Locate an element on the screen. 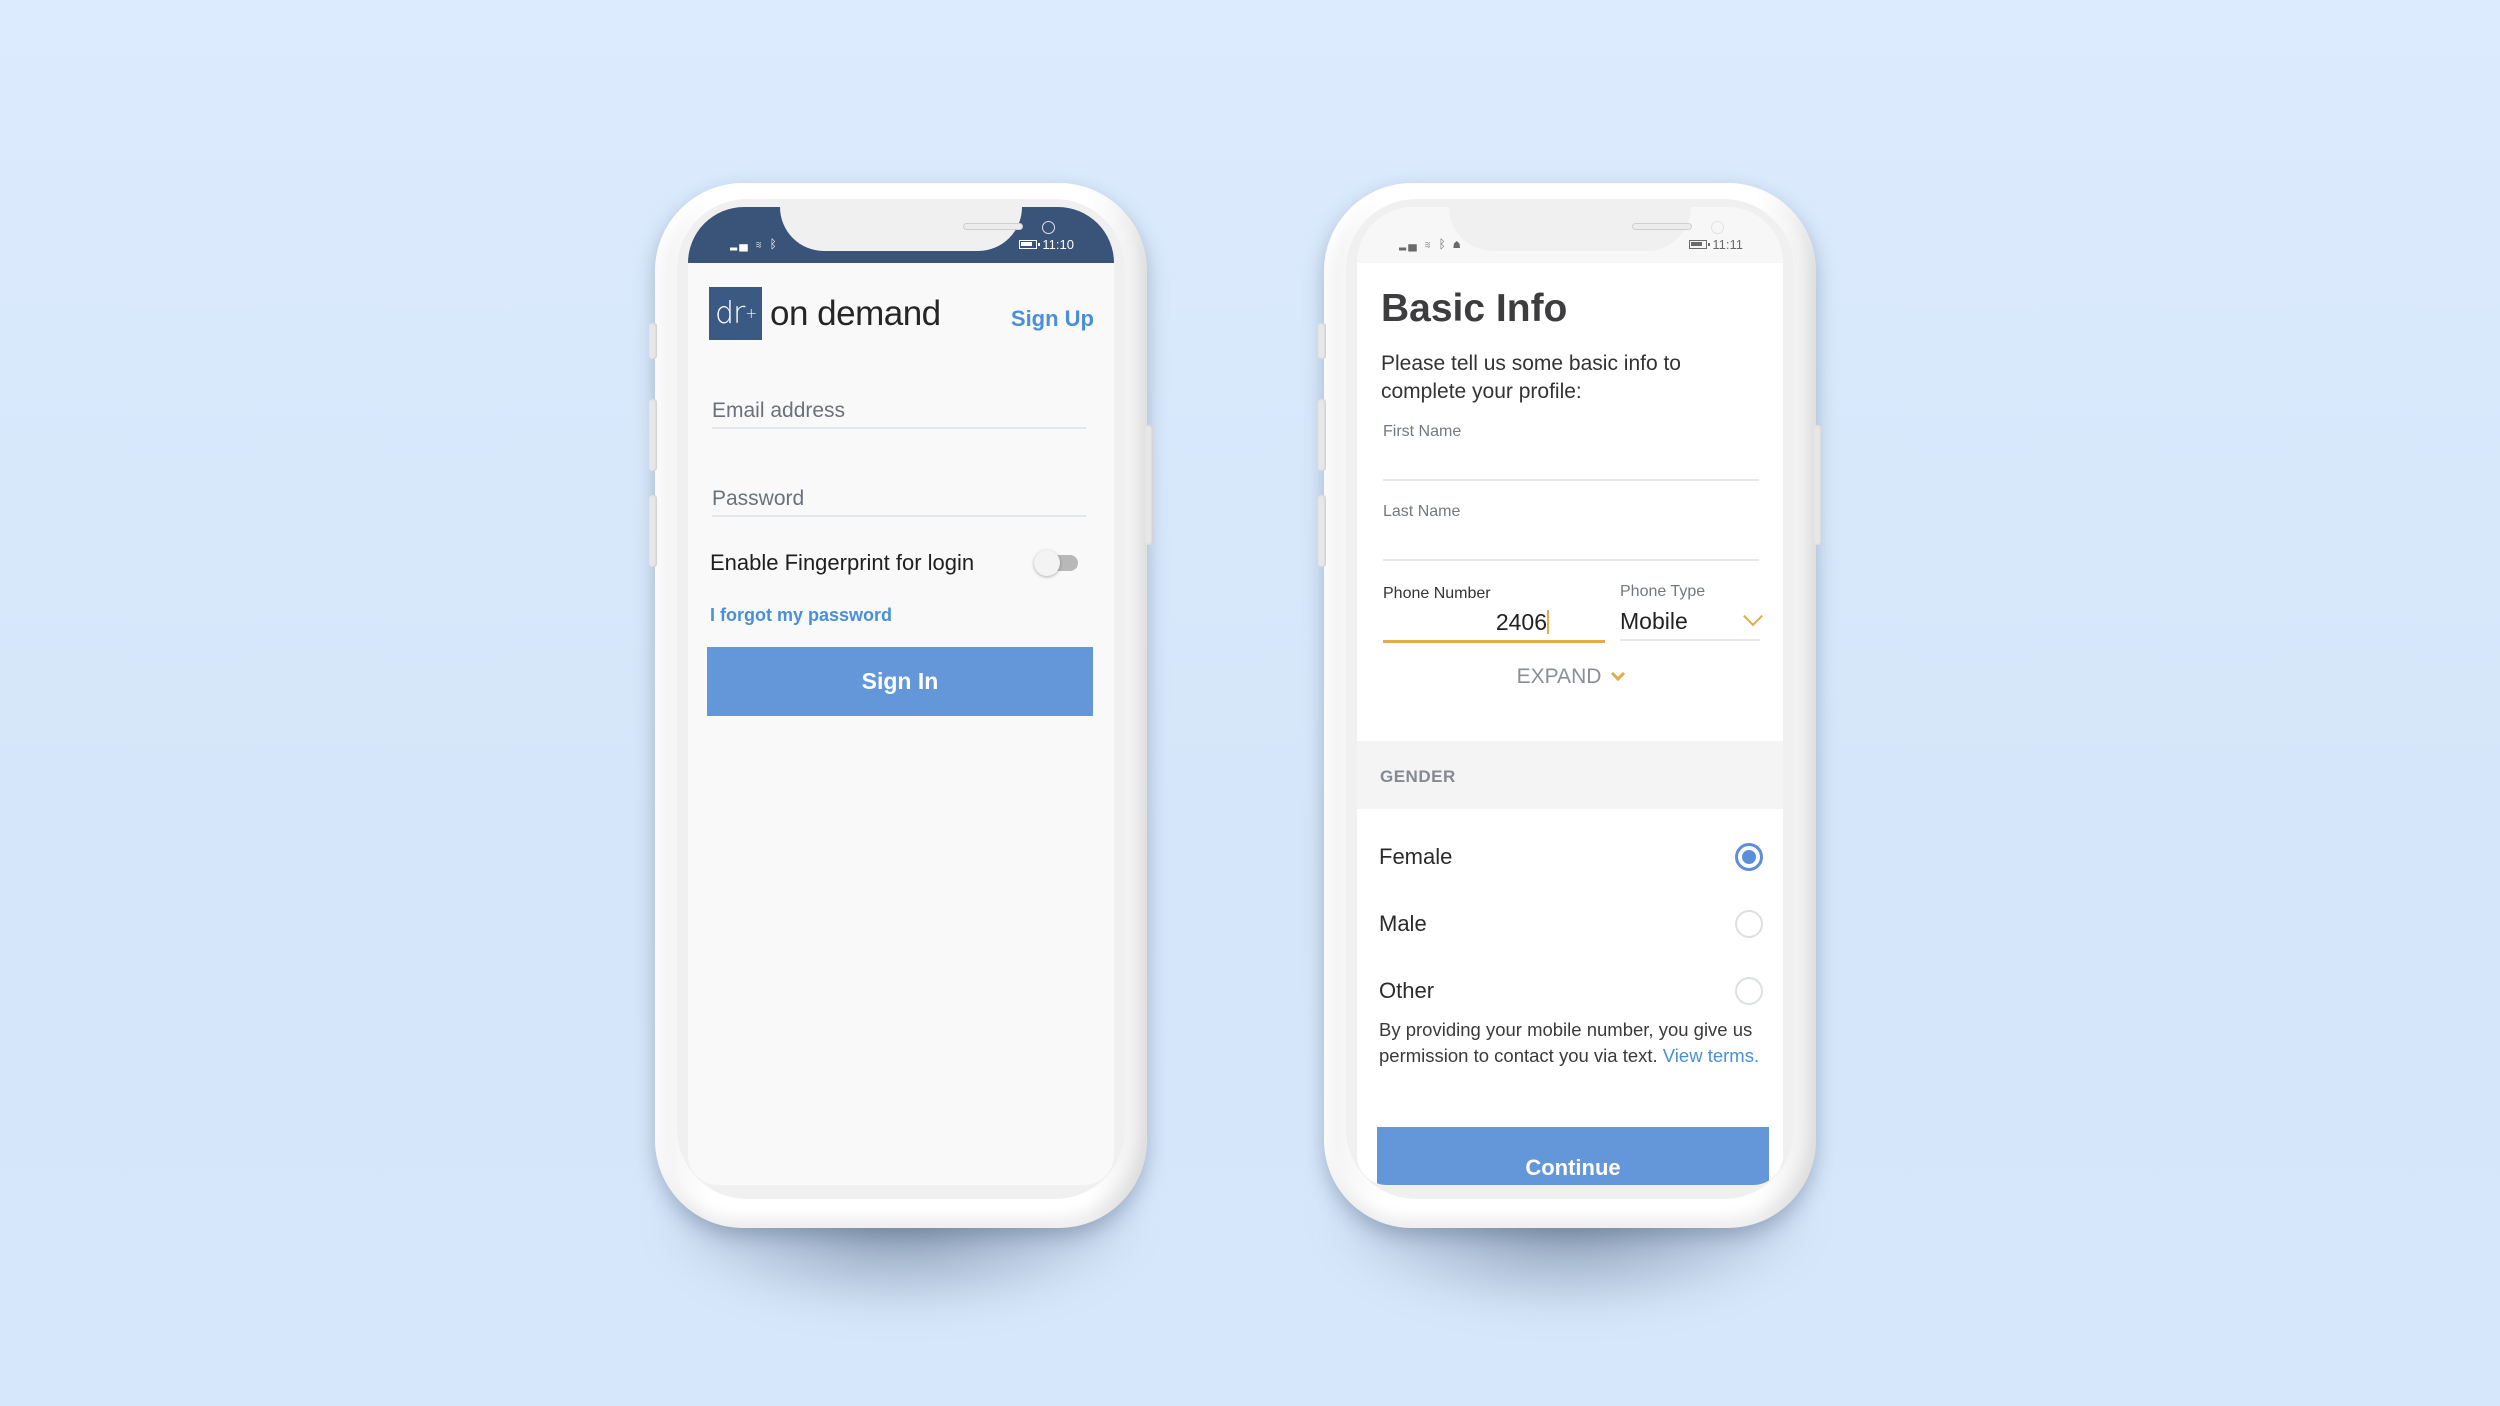 The image size is (2500, 1406). logo-plus: + is located at coordinates (751, 313).